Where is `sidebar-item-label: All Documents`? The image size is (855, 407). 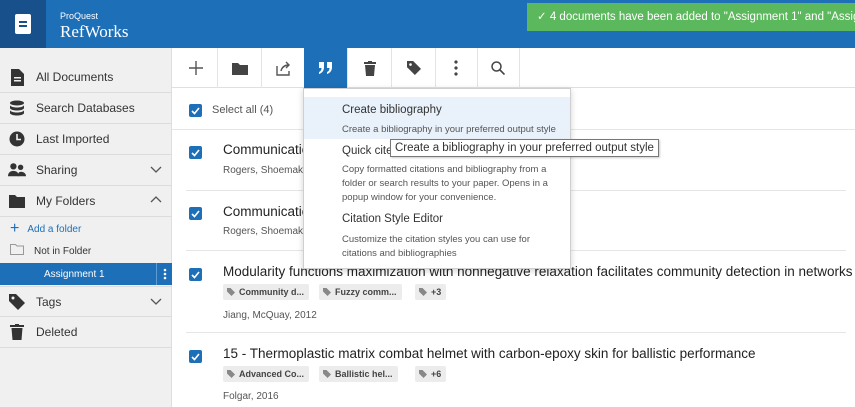 sidebar-item-label: All Documents is located at coordinates (75, 77).